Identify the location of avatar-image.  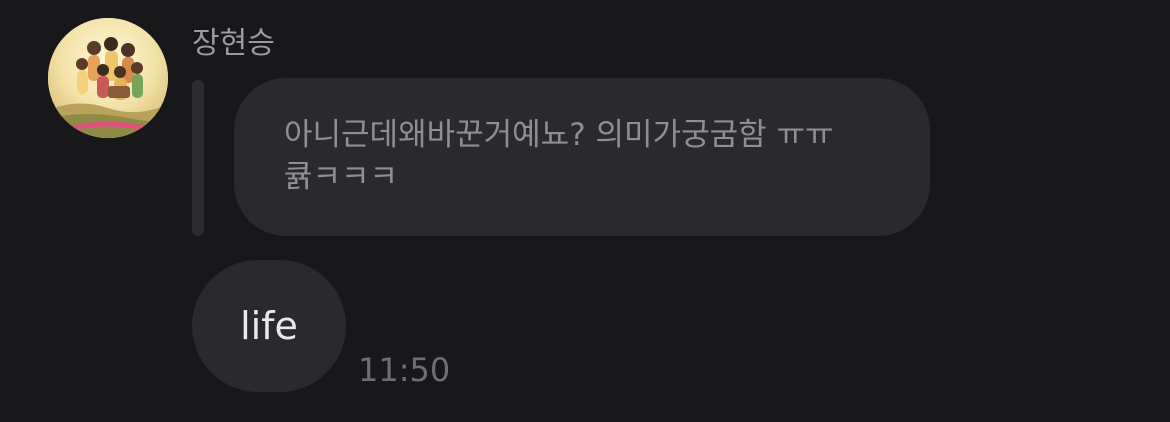
(108, 78).